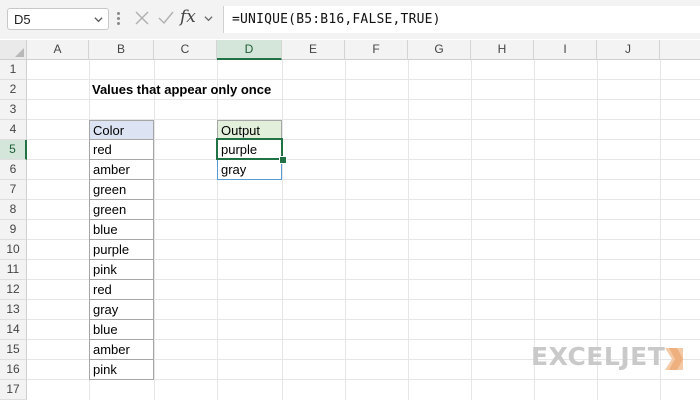 Image resolution: width=700 pixels, height=400 pixels. What do you see at coordinates (13, 170) in the screenshot?
I see `row-header-6: 6` at bounding box center [13, 170].